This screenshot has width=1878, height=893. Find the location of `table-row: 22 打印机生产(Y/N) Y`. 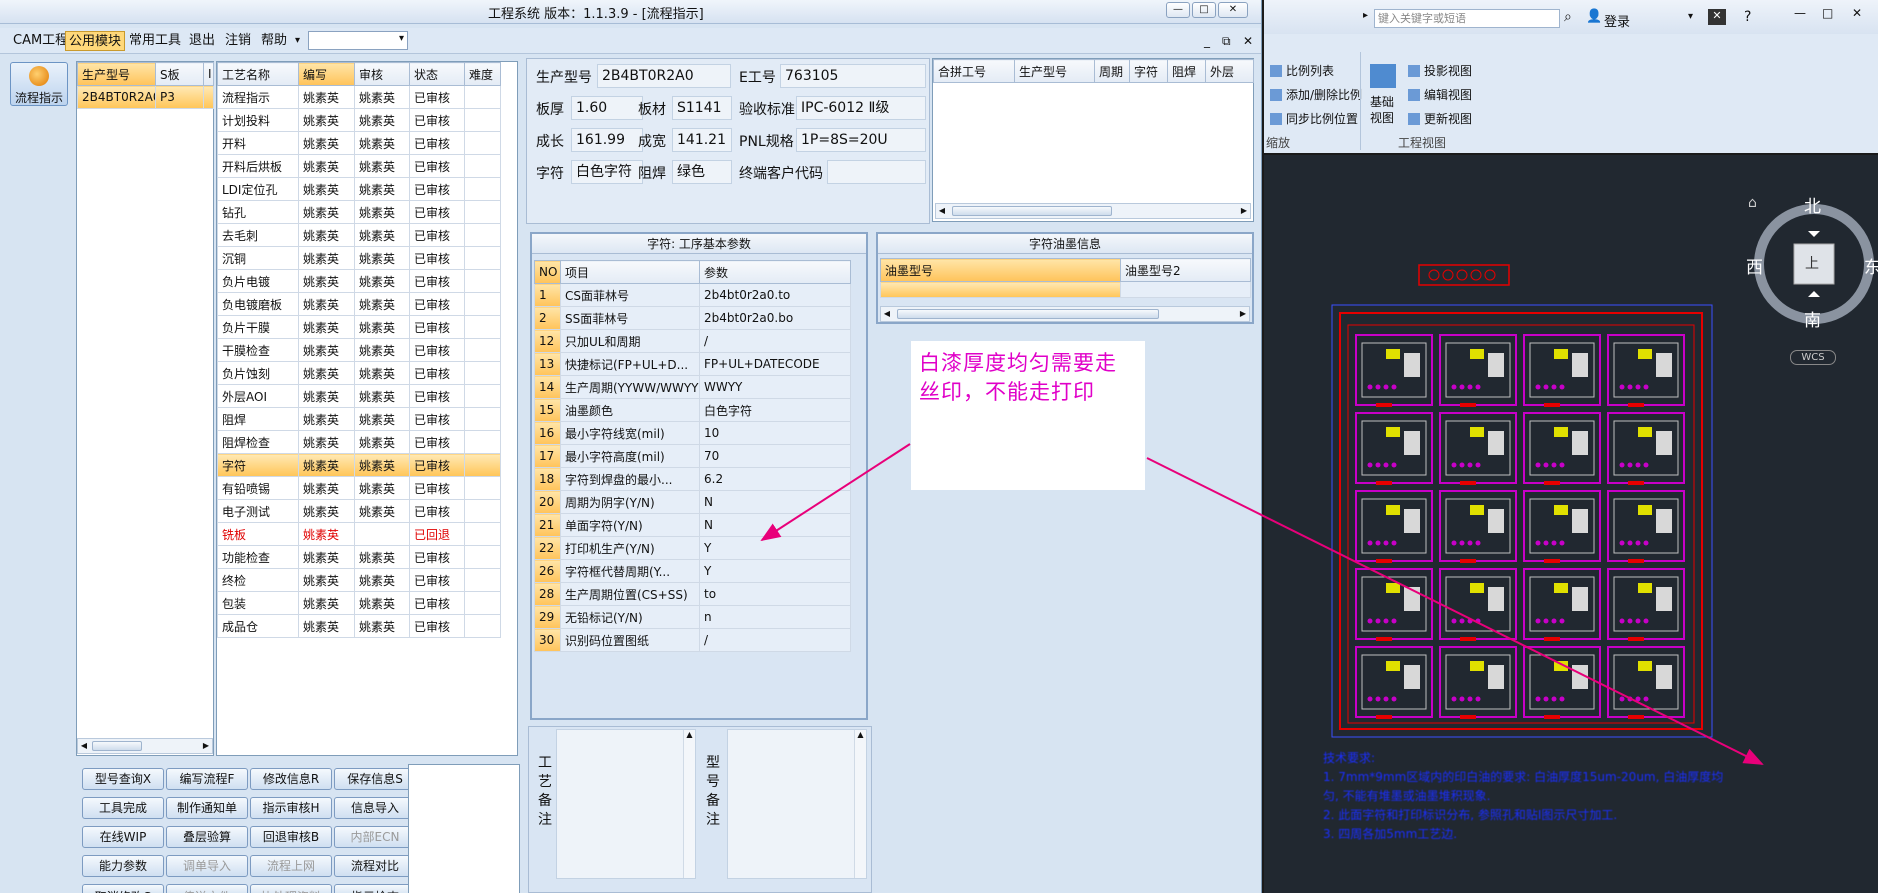

table-row: 22 打印机生产(Y/N) Y is located at coordinates (692, 548).